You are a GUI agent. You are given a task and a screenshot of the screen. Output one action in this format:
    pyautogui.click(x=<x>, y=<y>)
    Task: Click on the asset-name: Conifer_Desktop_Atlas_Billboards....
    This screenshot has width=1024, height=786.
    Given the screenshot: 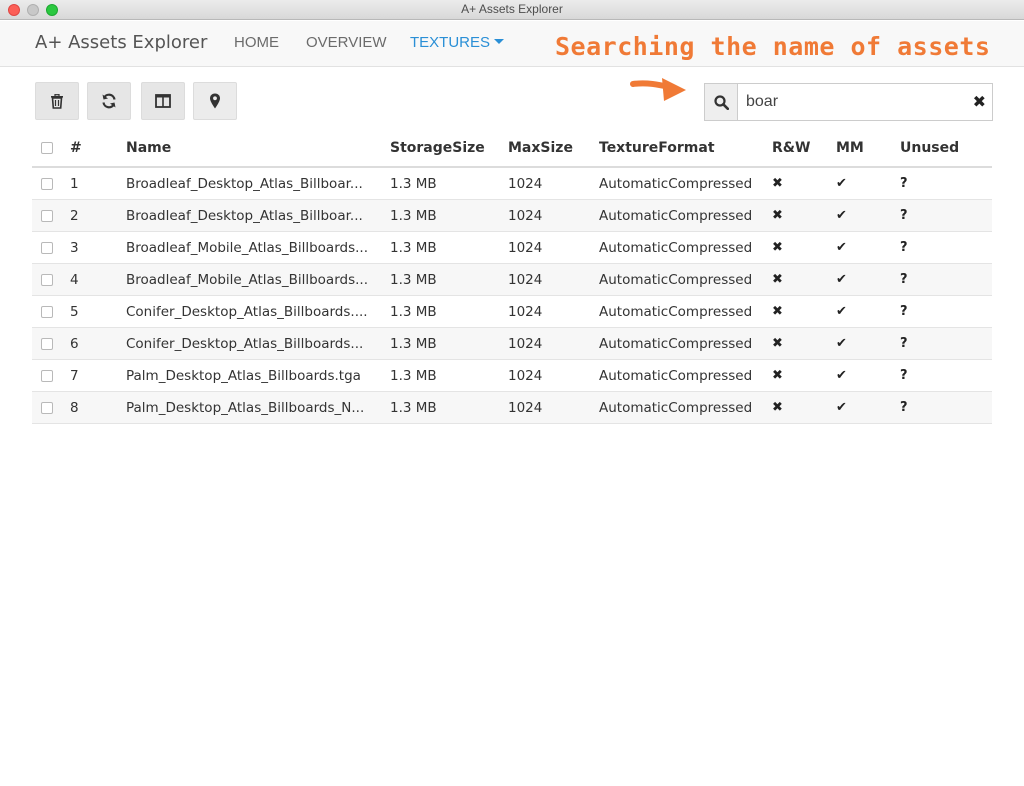 What is the action you would take?
    pyautogui.click(x=252, y=311)
    